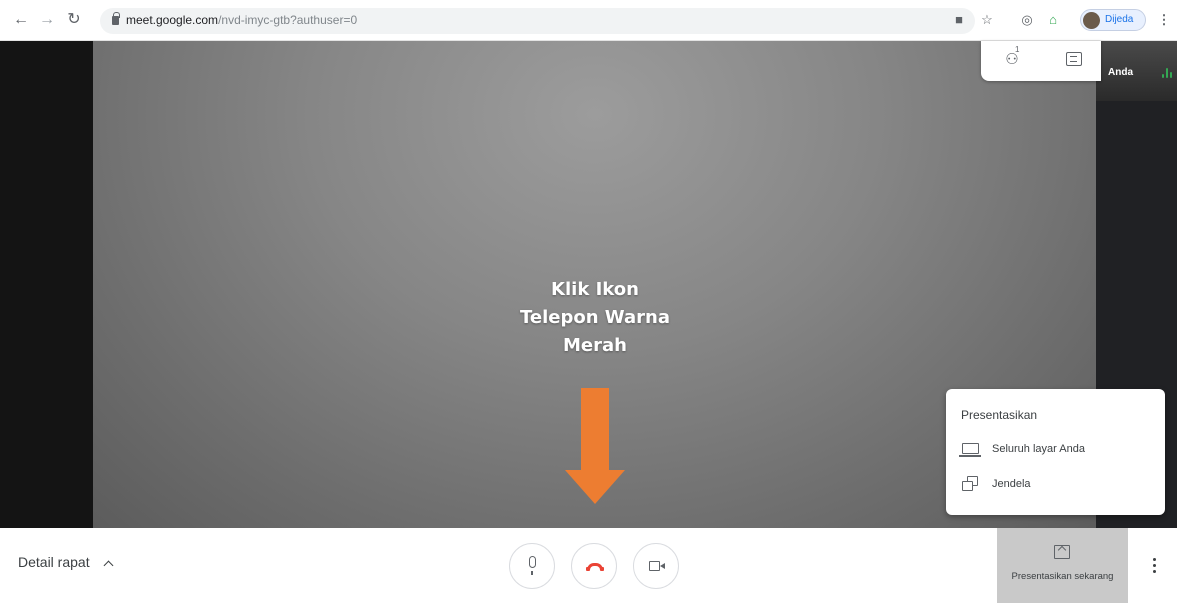 Image resolution: width=1177 pixels, height=603 pixels. I want to click on address-bar: meet.google.com/nvd-imyc-gtb?authuser=0, so click(537, 21).